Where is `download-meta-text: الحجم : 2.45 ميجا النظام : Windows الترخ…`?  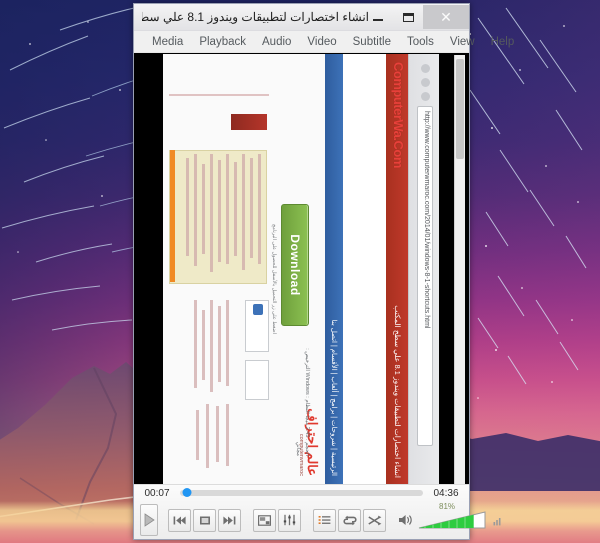 download-meta-text: الحجم : 2.45 ميجا النظام : Windows الترخ… is located at coordinates (302, 402).